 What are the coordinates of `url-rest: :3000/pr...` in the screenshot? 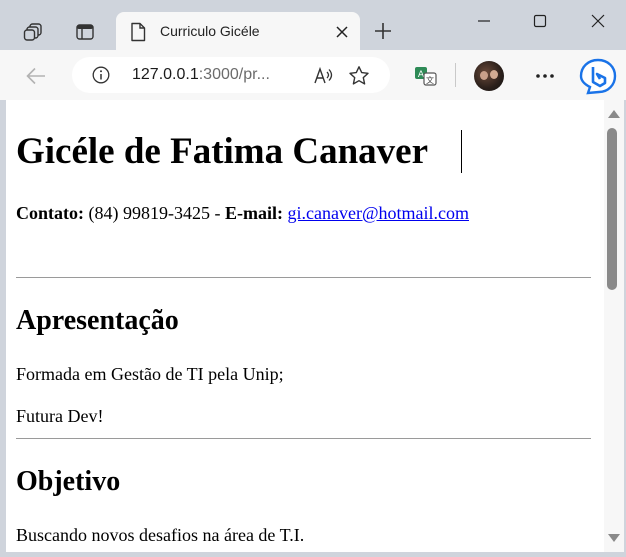 It's located at (234, 74).